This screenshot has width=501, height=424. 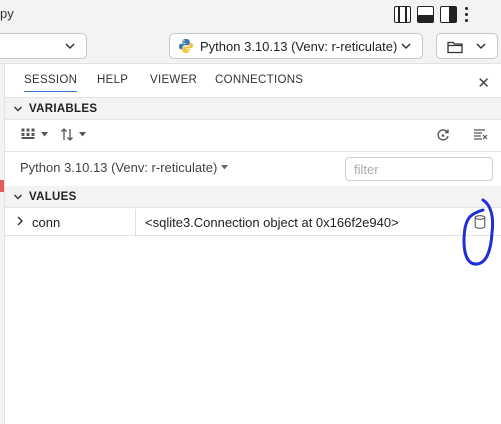 I want to click on environment-row: Python 3.10.13 (Venv: r-reticulate), so click(x=253, y=168).